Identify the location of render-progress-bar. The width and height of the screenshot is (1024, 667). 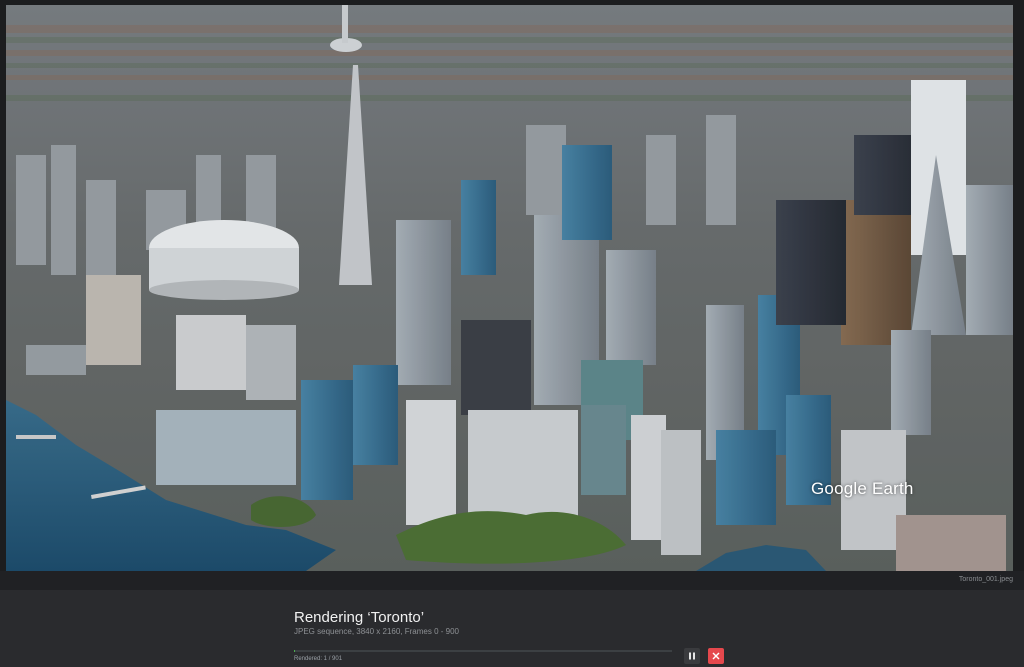
(483, 651).